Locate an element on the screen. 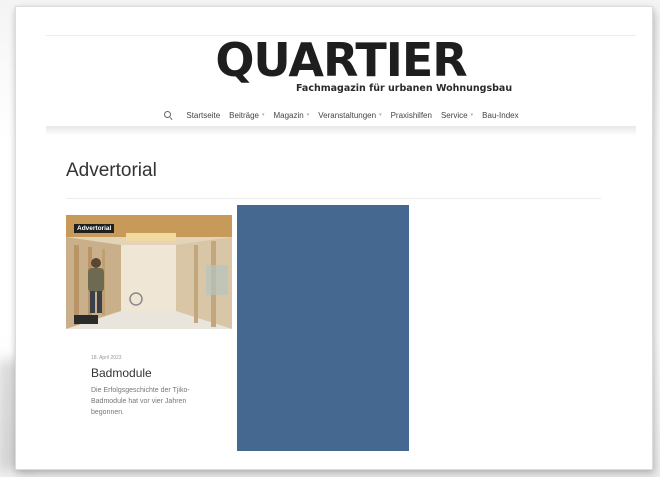  nav-item-label: Beiträge is located at coordinates (244, 115).